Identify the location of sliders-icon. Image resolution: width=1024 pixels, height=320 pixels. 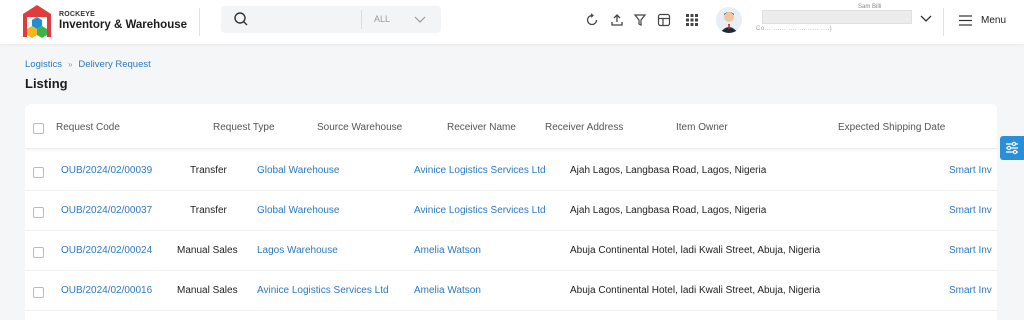
(1012, 148).